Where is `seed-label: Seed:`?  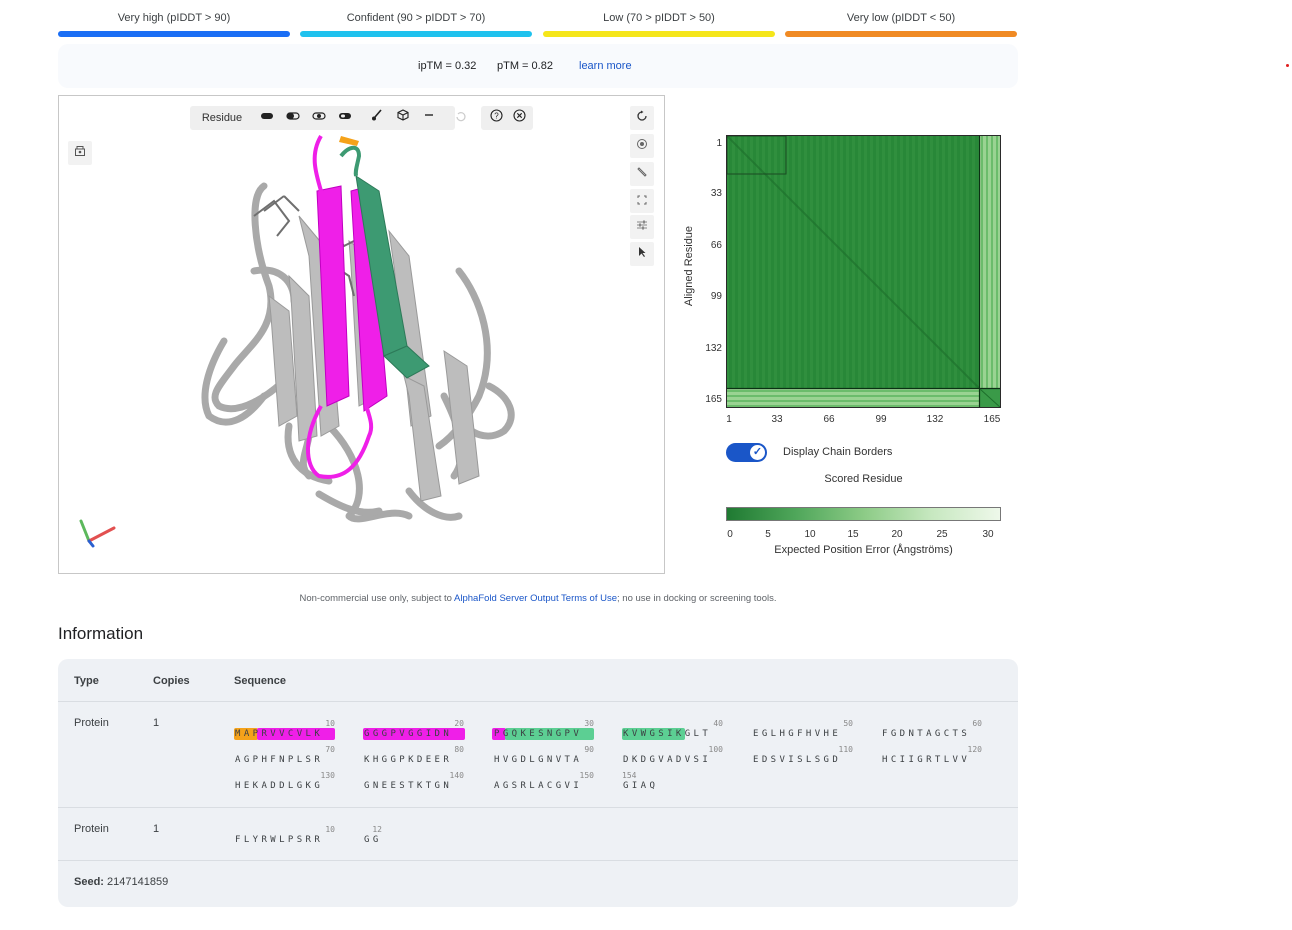
seed-label: Seed: is located at coordinates (89, 882).